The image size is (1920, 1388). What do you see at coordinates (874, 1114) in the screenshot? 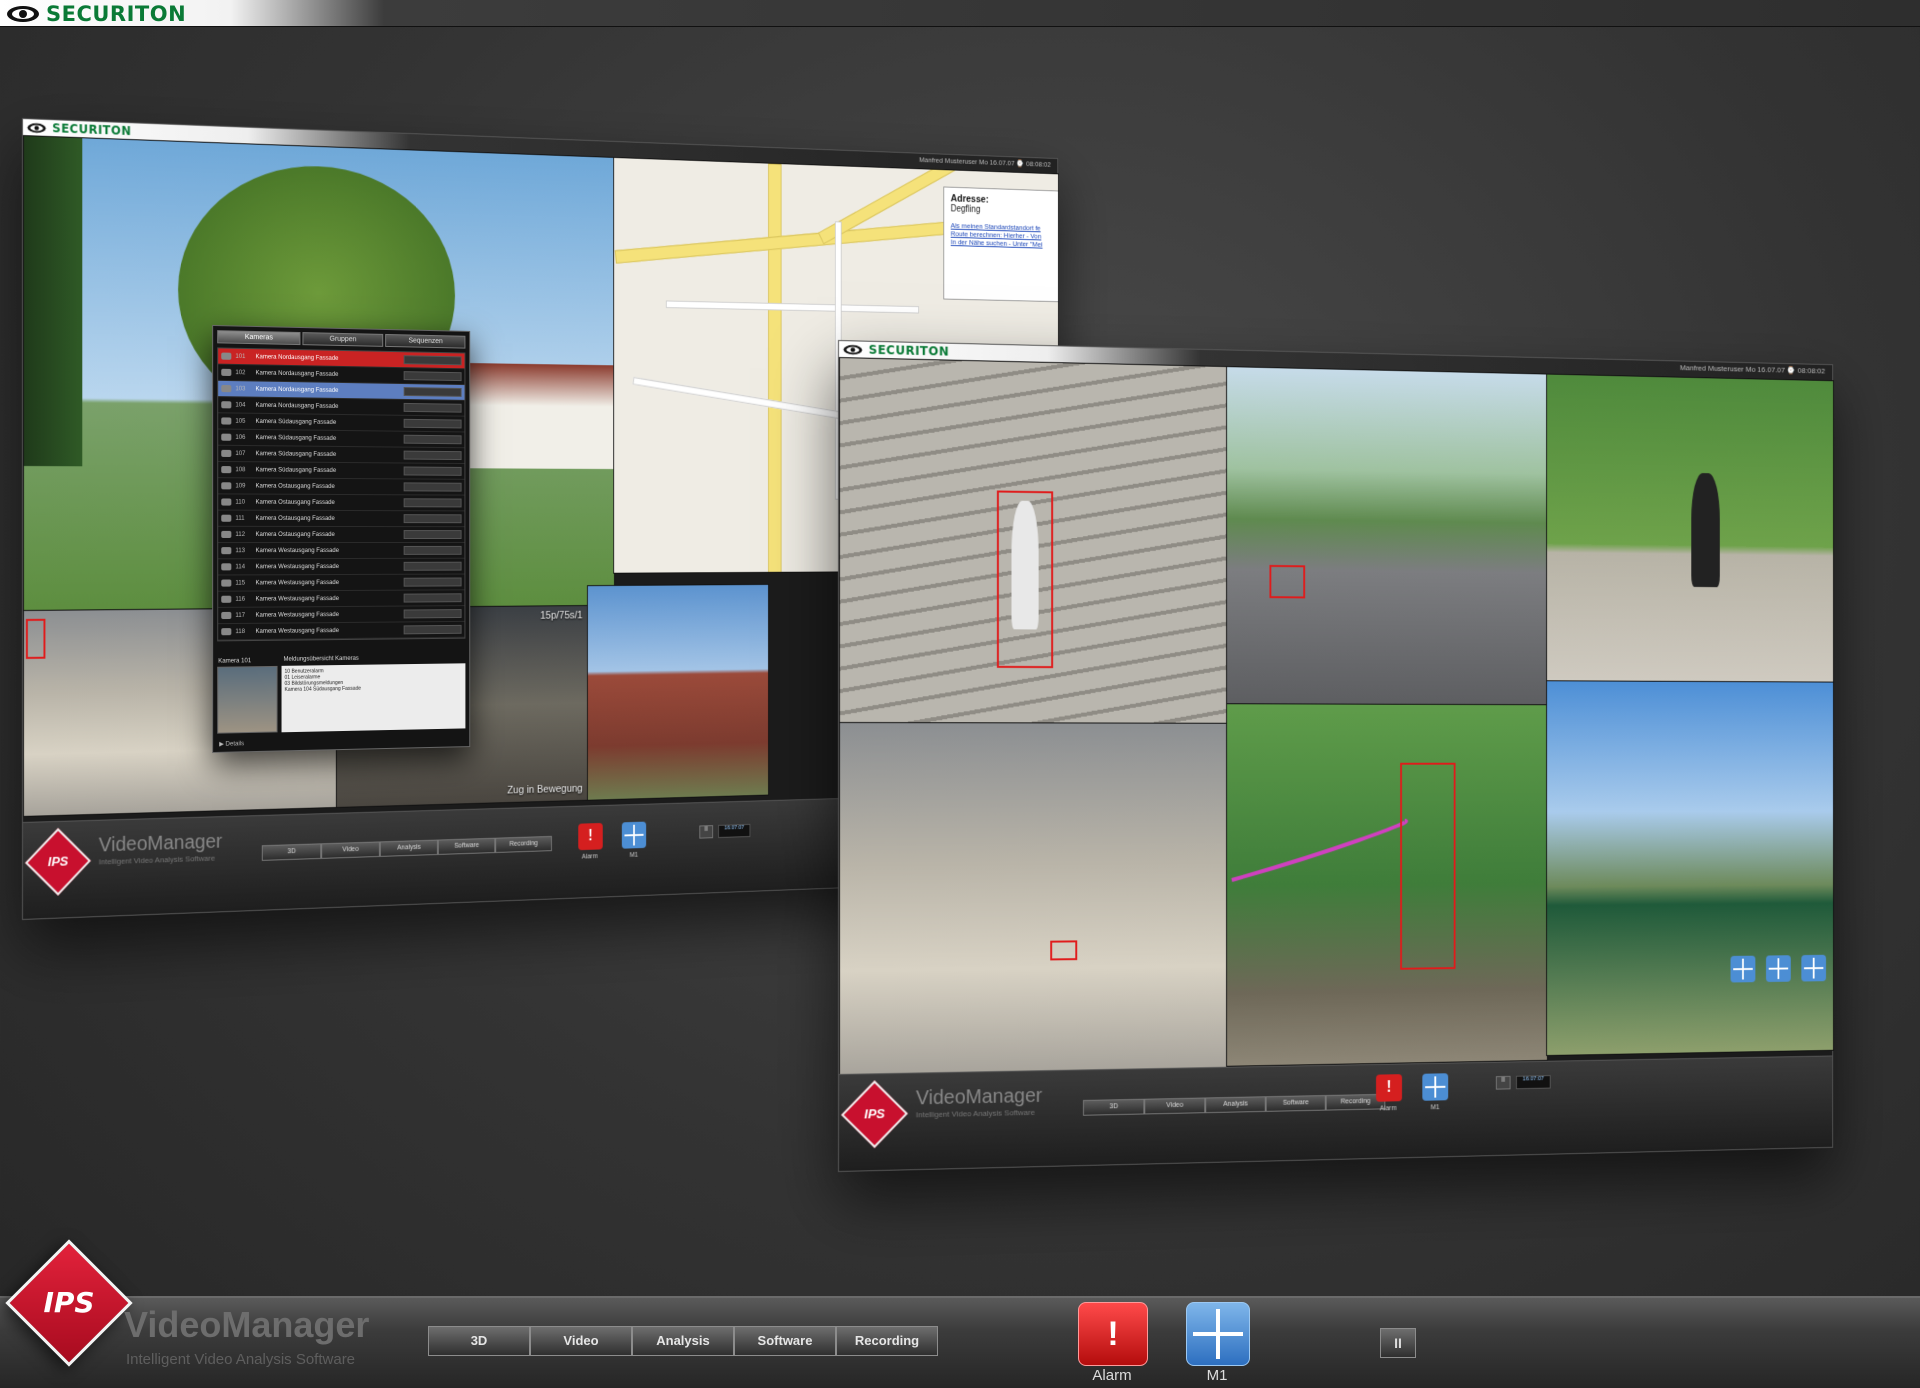
I see `ips-logo: IPS` at bounding box center [874, 1114].